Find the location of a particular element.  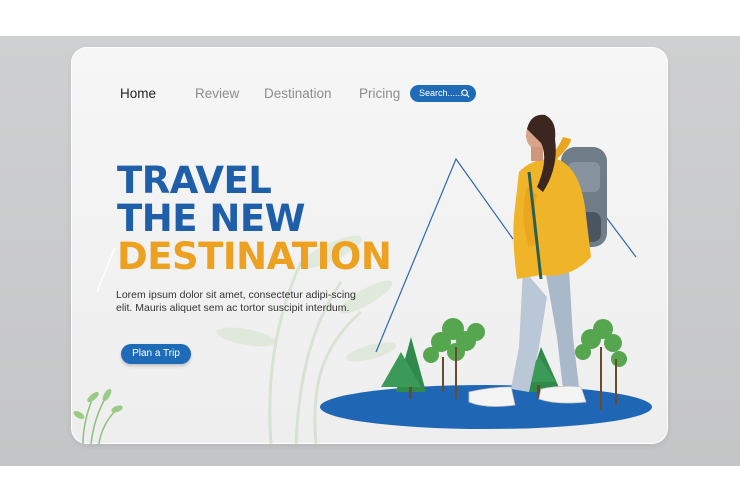

hero-title: TRAVEL THE NEW DESTINATION is located at coordinates (254, 218).